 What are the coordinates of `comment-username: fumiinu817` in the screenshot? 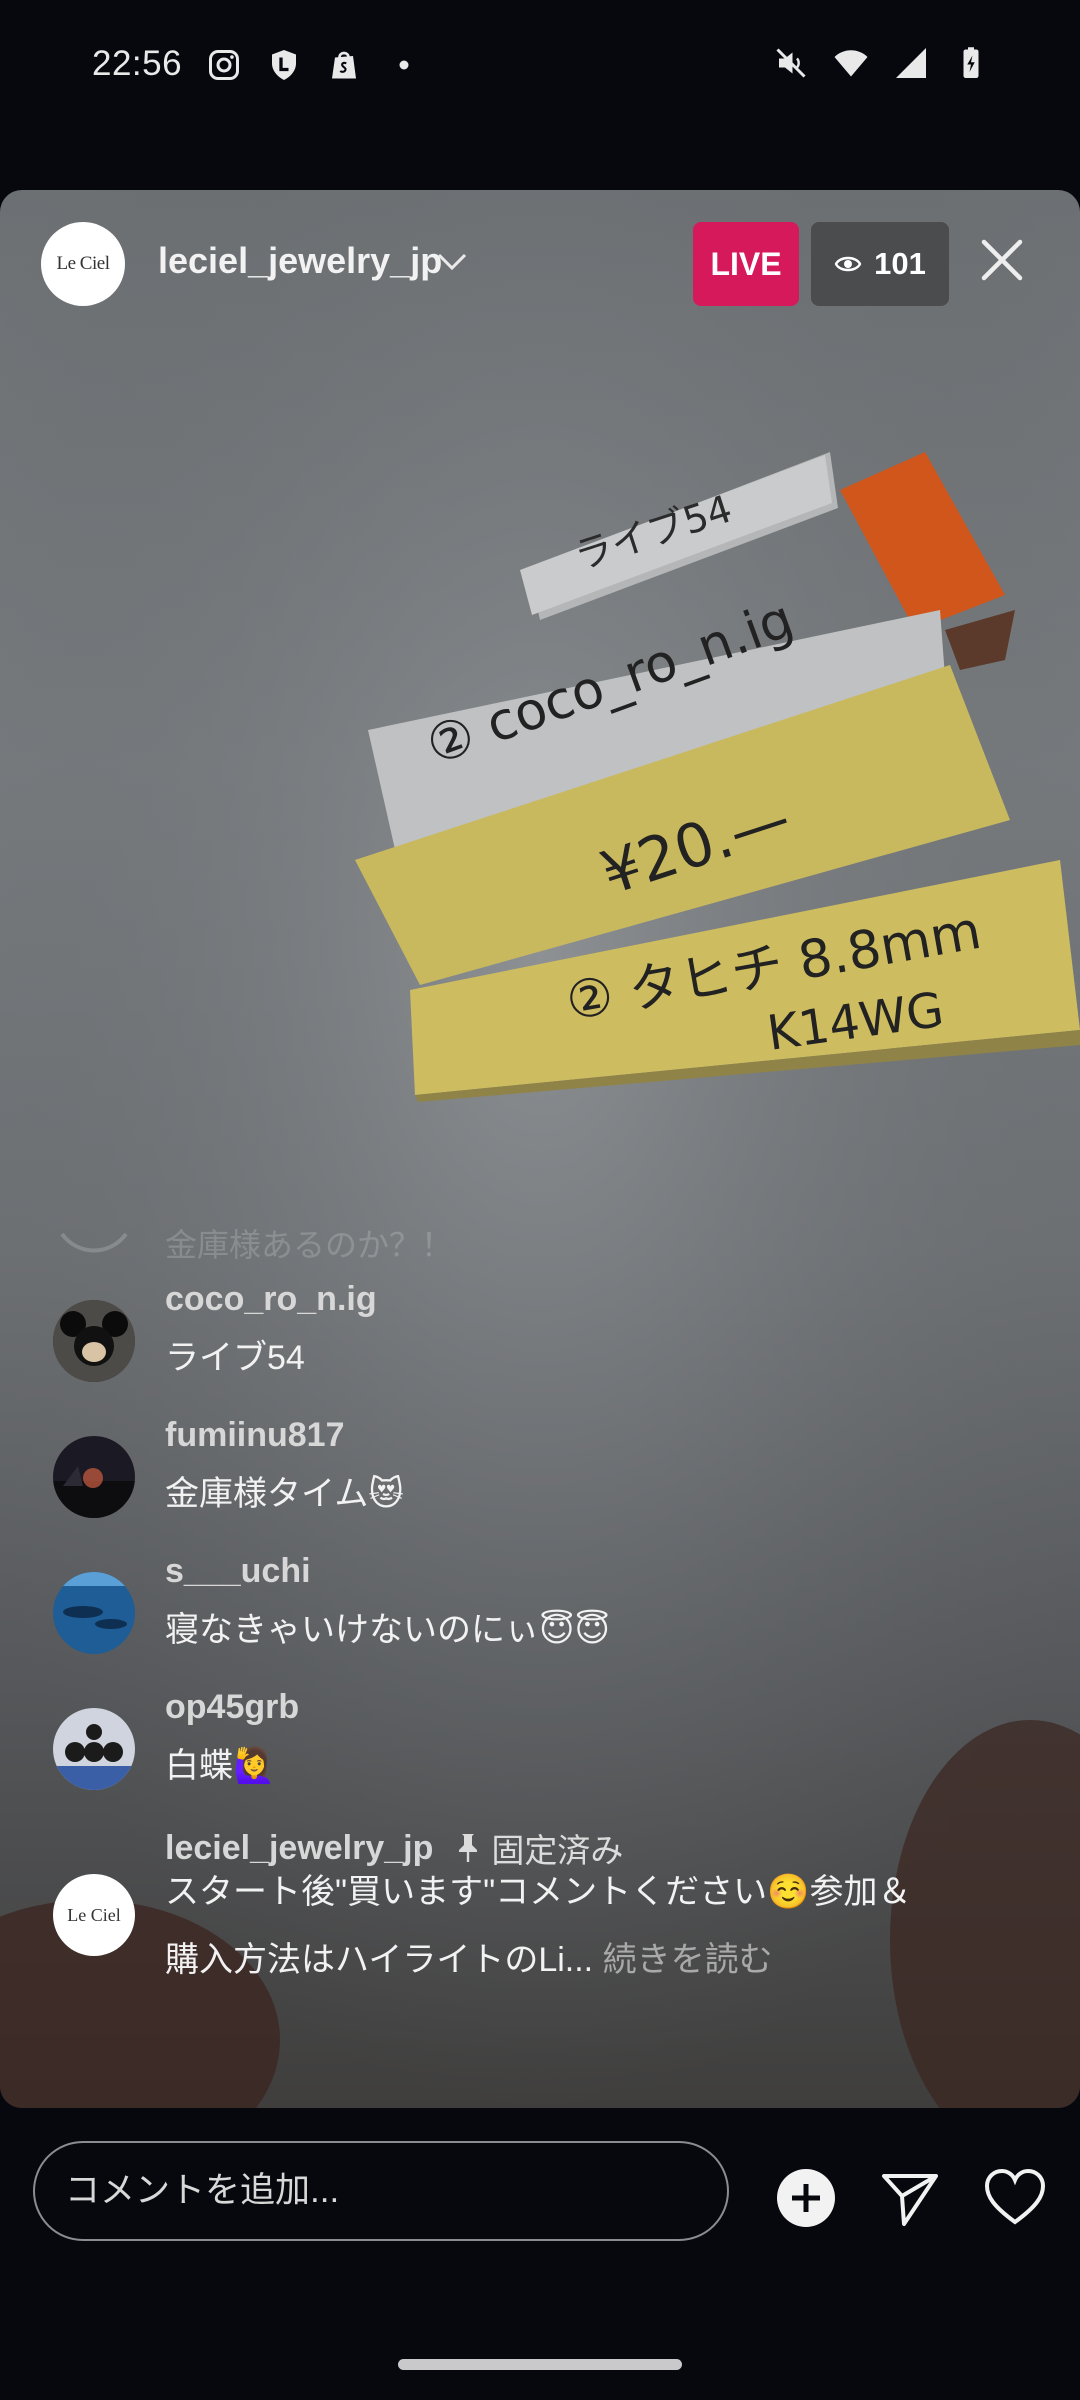 It's located at (254, 1435).